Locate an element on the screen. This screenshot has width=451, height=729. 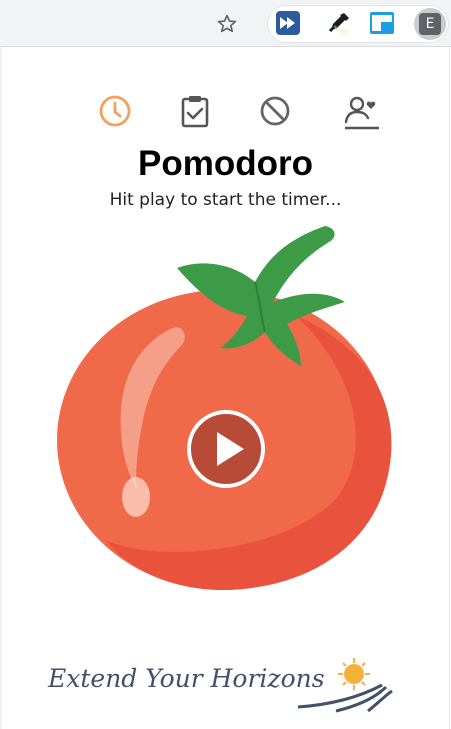
browser-toolbar: E is located at coordinates (225, 23).